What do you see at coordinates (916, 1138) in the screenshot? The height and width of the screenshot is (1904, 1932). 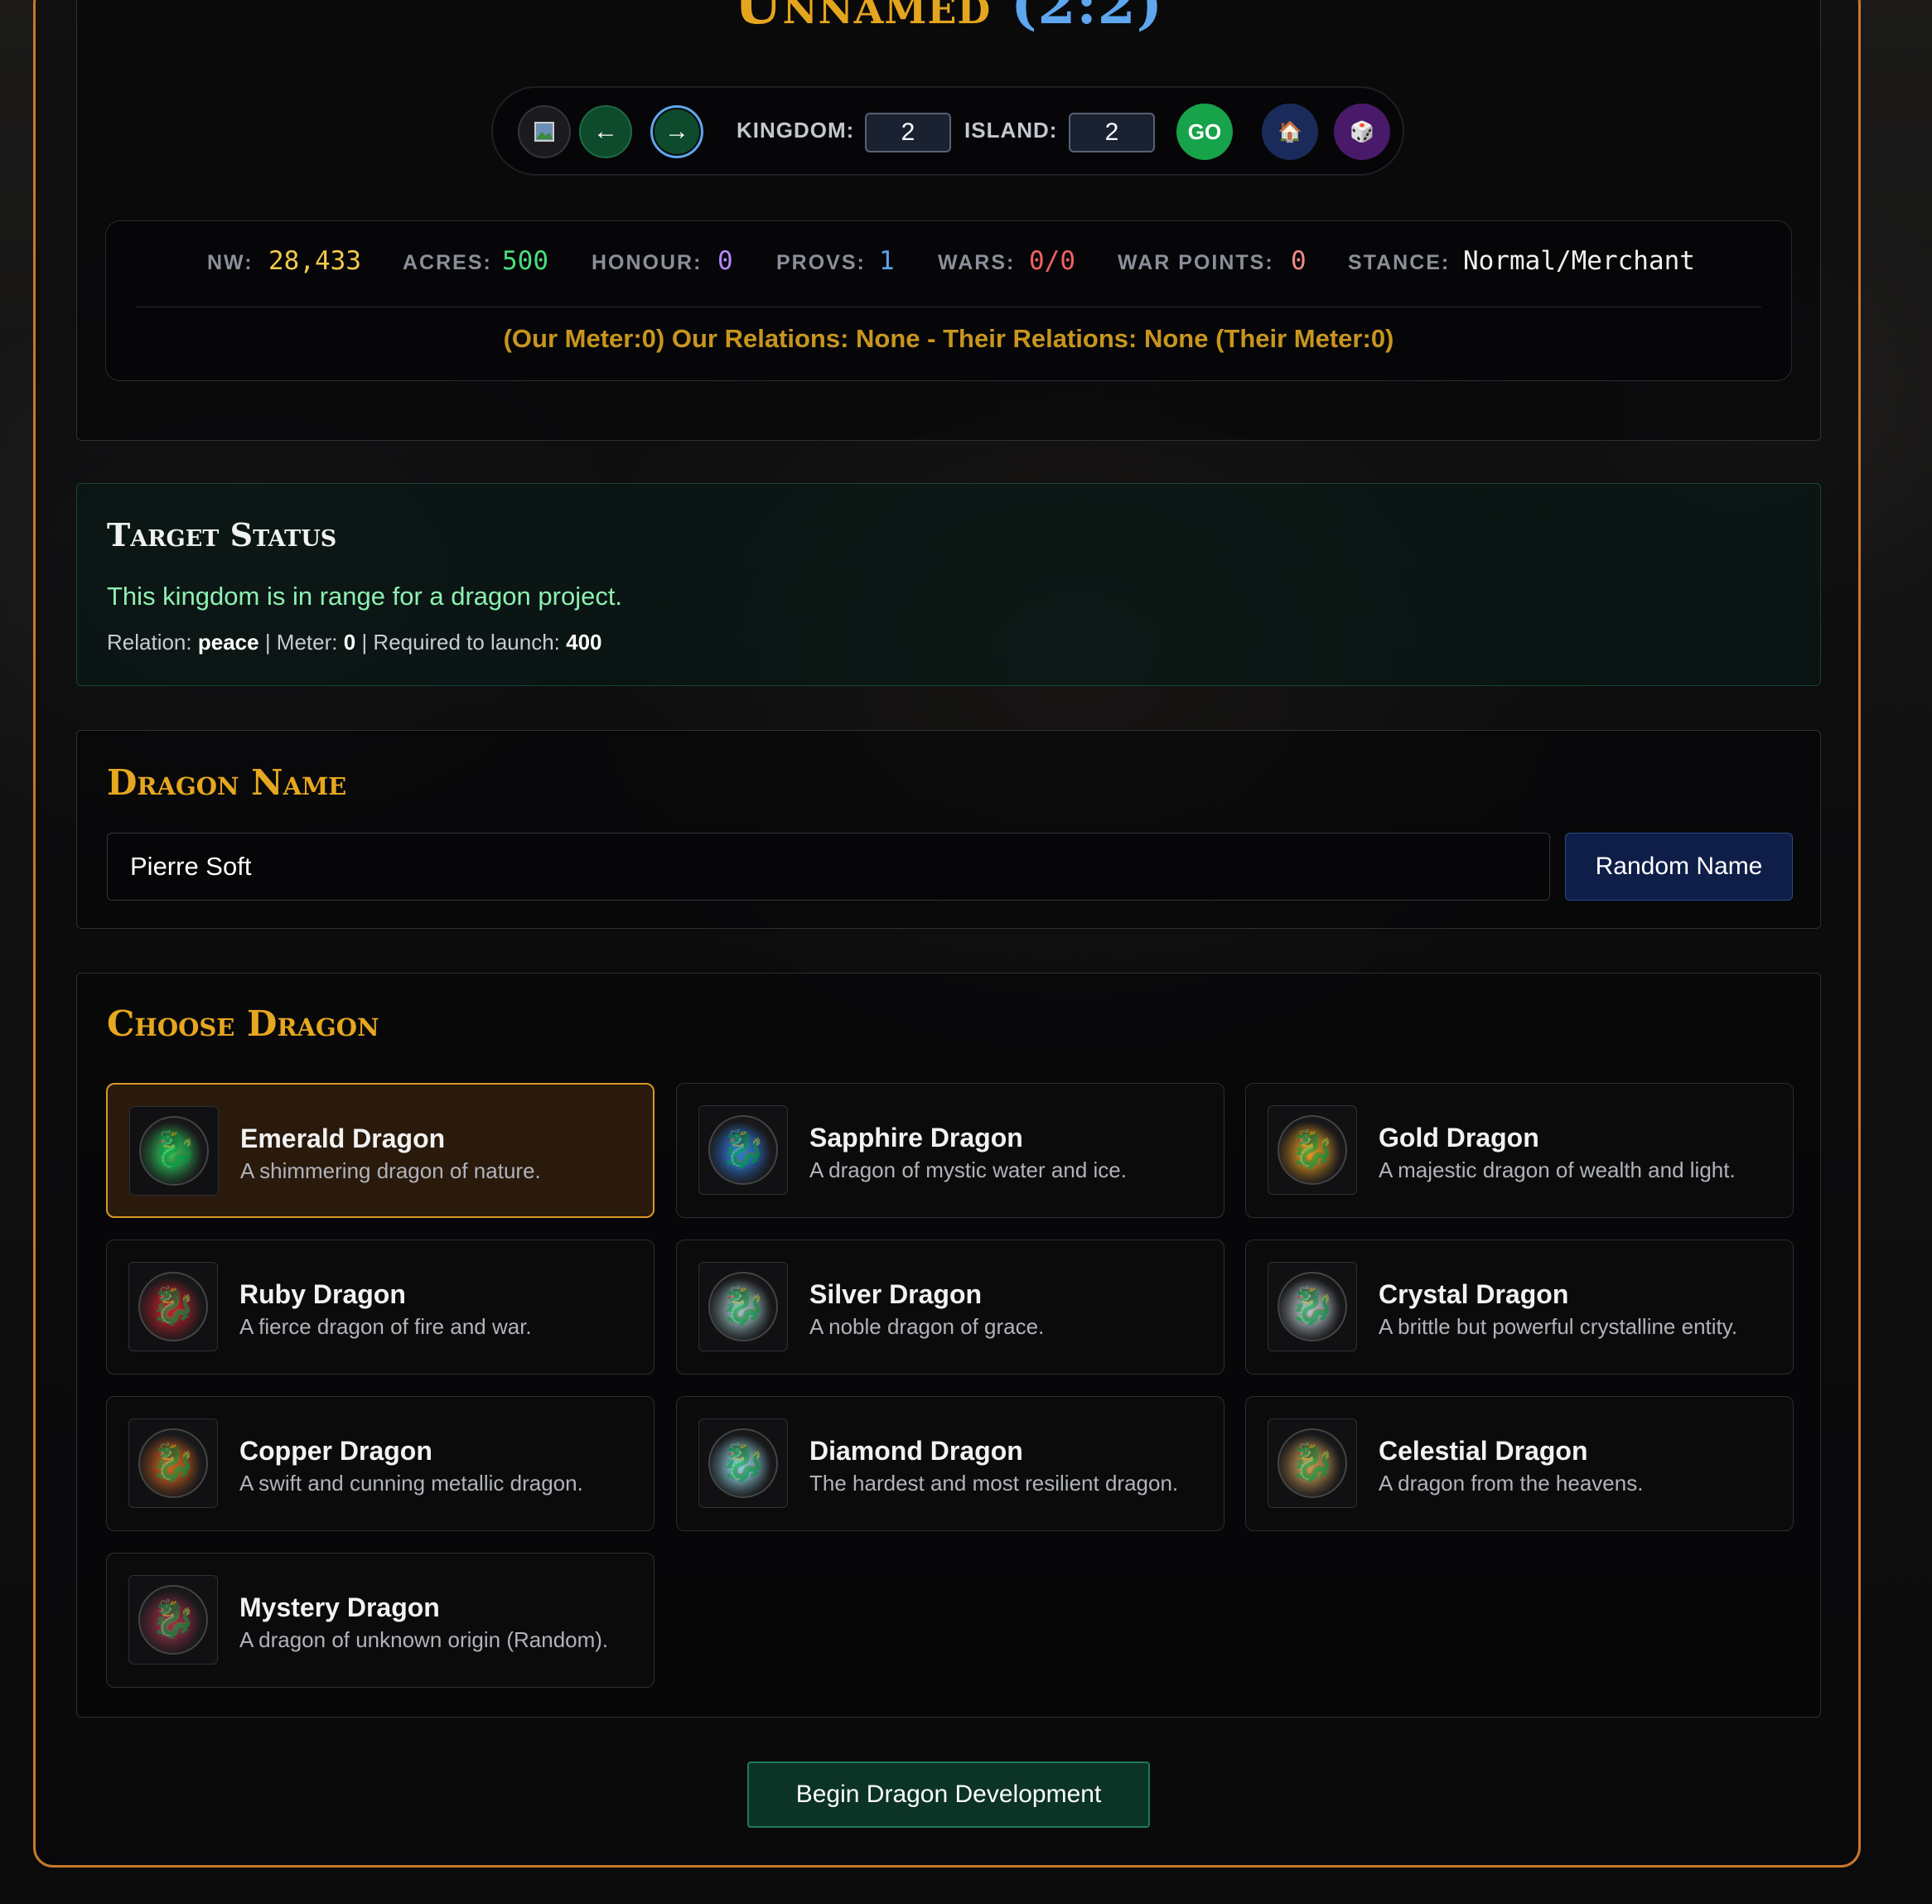 I see `dragon-card-name: Sapphire Dragon` at bounding box center [916, 1138].